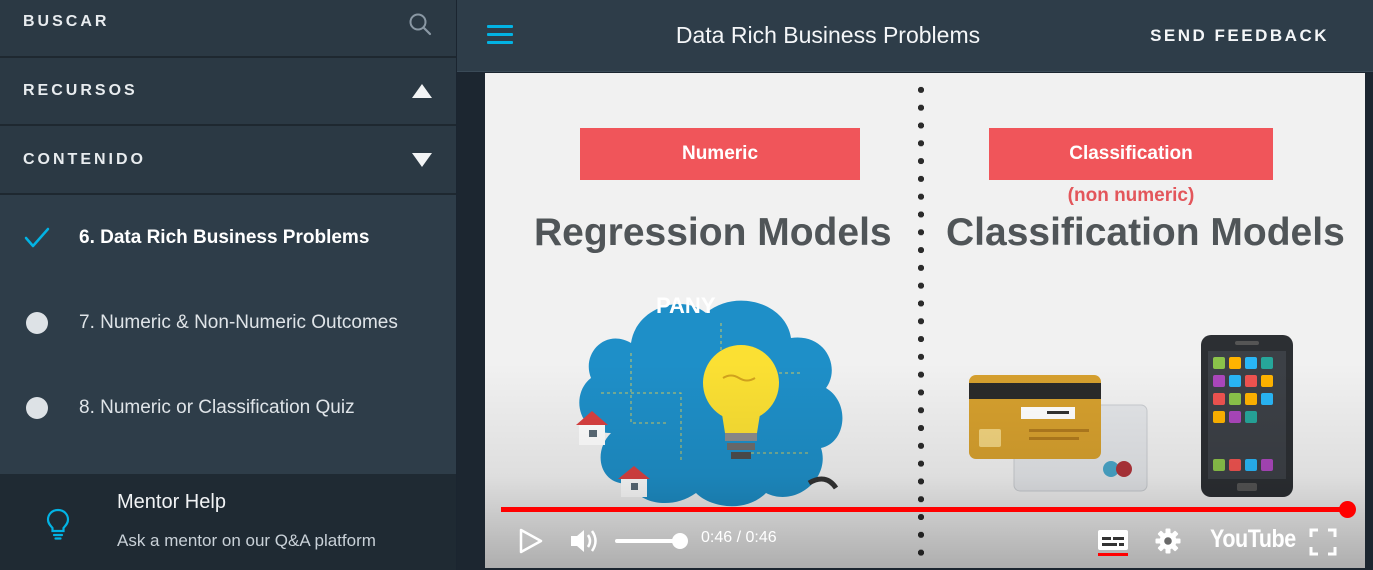  What do you see at coordinates (84, 159) in the screenshot?
I see `contenido-label: CONTENIDO` at bounding box center [84, 159].